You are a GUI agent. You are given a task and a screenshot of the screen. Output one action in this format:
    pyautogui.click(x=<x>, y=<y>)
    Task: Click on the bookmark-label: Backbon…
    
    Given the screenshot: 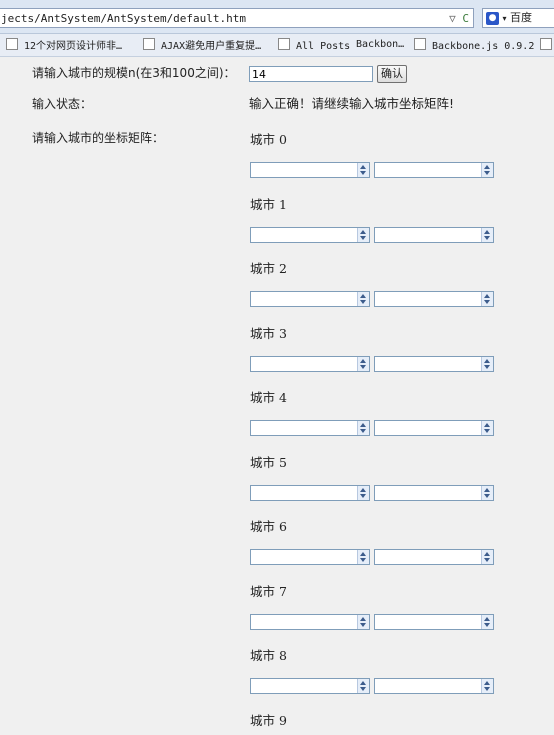 What is the action you would take?
    pyautogui.click(x=380, y=44)
    